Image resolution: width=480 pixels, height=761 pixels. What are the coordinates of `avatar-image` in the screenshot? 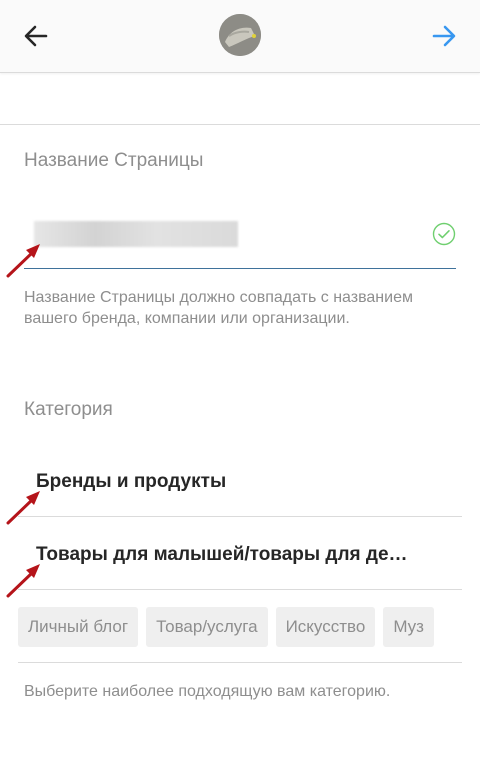 It's located at (240, 35).